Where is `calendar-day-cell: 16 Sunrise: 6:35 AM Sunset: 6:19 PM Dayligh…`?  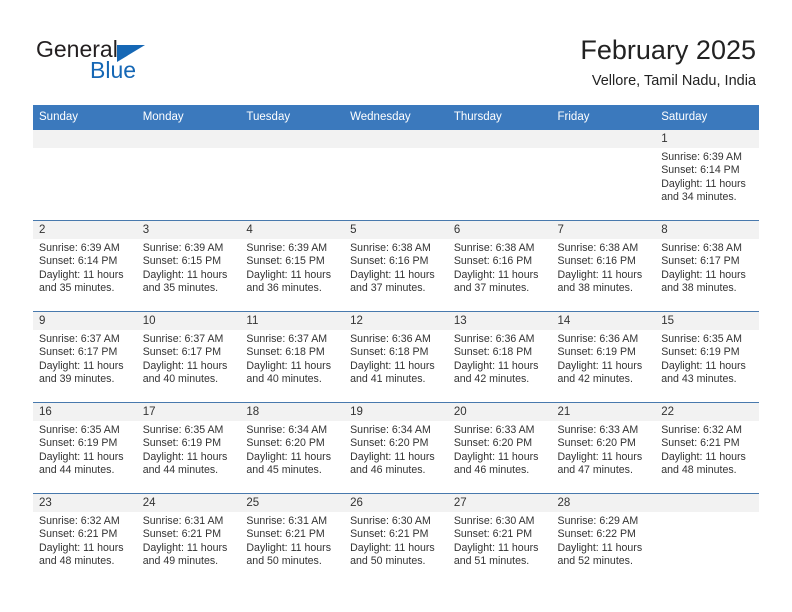 calendar-day-cell: 16 Sunrise: 6:35 AM Sunset: 6:19 PM Dayligh… is located at coordinates (85, 448).